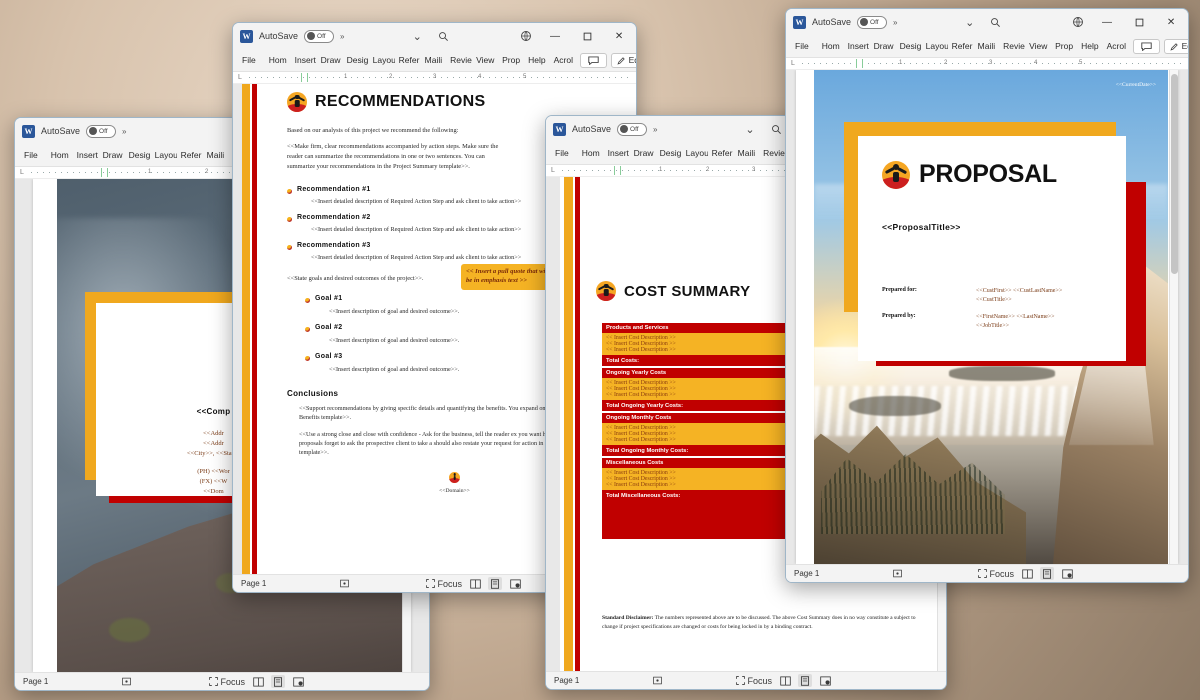  Describe the element at coordinates (1173, 317) in the screenshot. I see `vertical-scrollbar` at that location.